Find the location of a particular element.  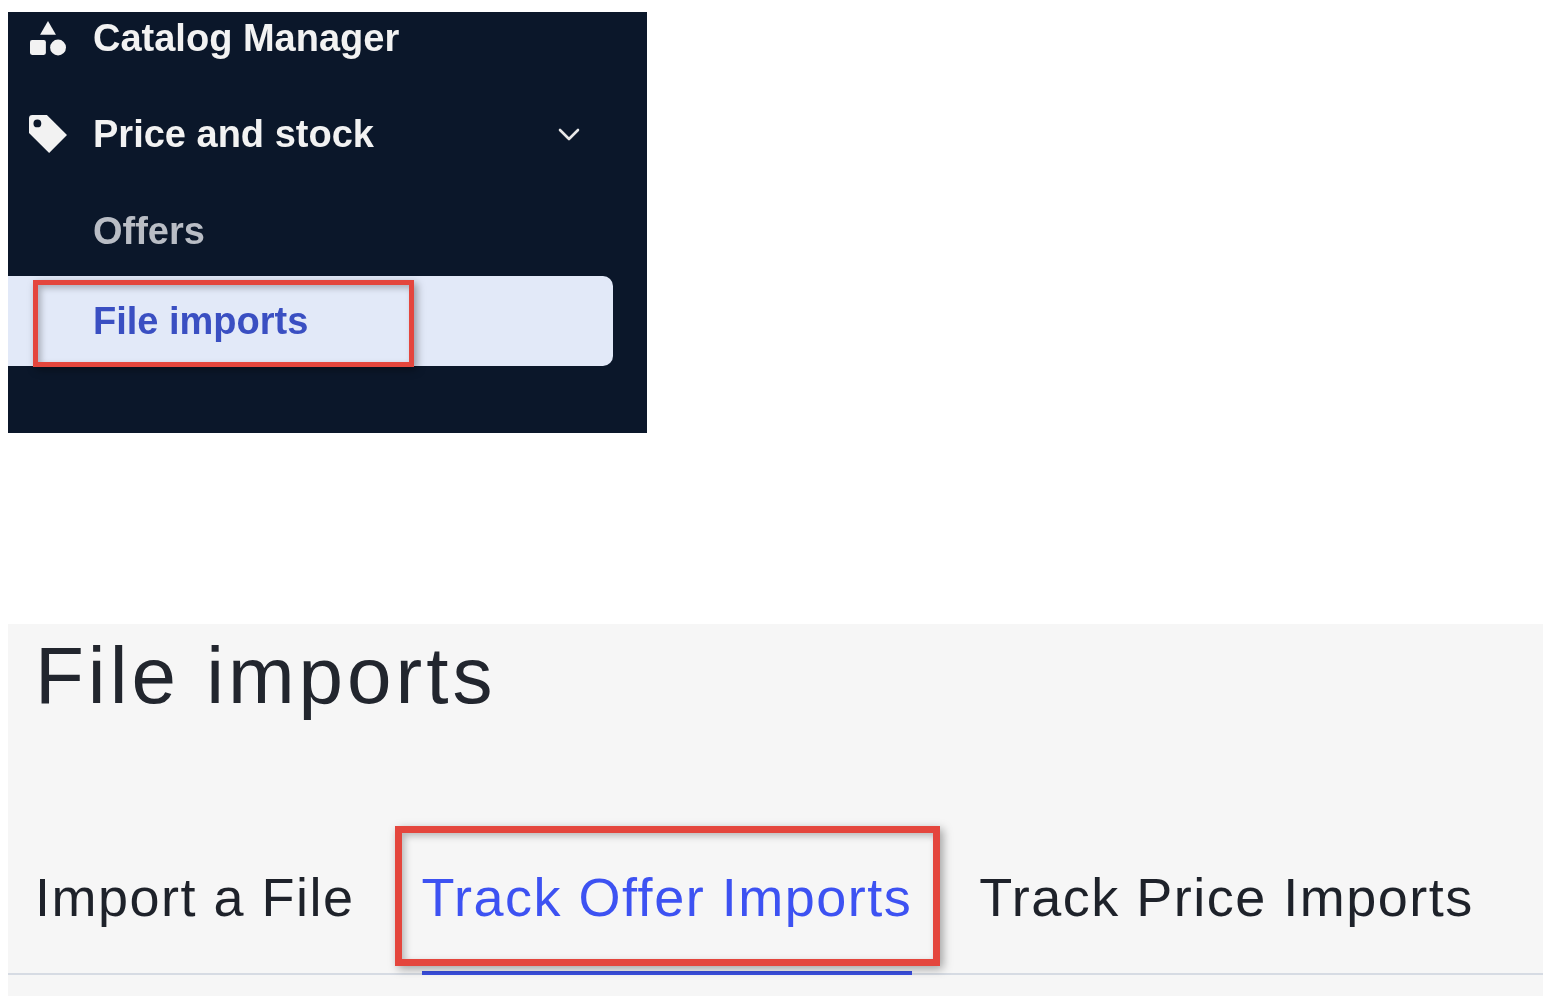

tab: Track Offer Imports is located at coordinates (667, 907).